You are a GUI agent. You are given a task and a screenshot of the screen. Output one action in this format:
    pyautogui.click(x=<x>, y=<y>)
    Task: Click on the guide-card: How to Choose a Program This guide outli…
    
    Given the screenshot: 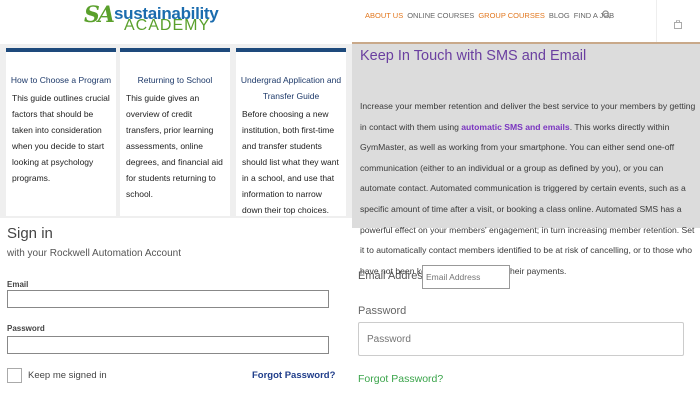 What is the action you would take?
    pyautogui.click(x=61, y=132)
    